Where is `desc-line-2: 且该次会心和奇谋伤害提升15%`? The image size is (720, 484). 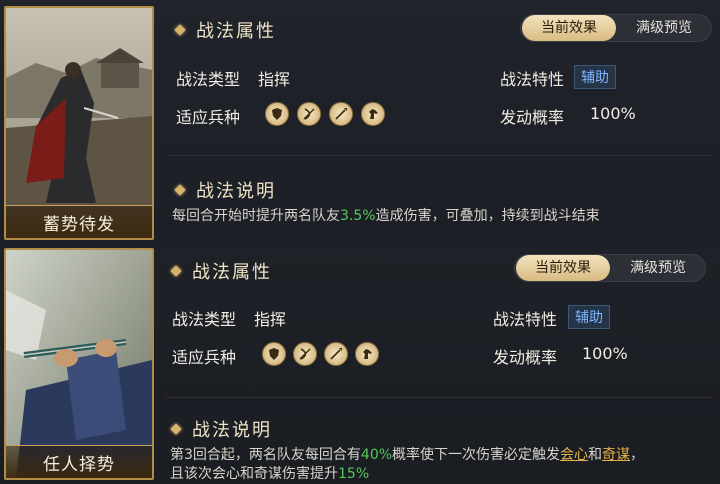
desc-line-2: 且该次会心和奇谋伤害提升15% is located at coordinates (407, 474).